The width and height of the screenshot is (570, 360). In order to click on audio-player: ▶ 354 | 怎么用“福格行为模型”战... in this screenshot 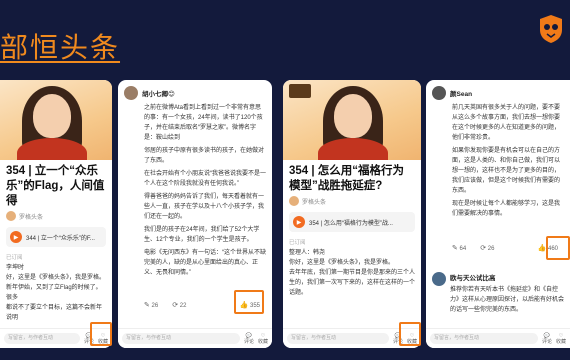, I will do `click(352, 222)`.